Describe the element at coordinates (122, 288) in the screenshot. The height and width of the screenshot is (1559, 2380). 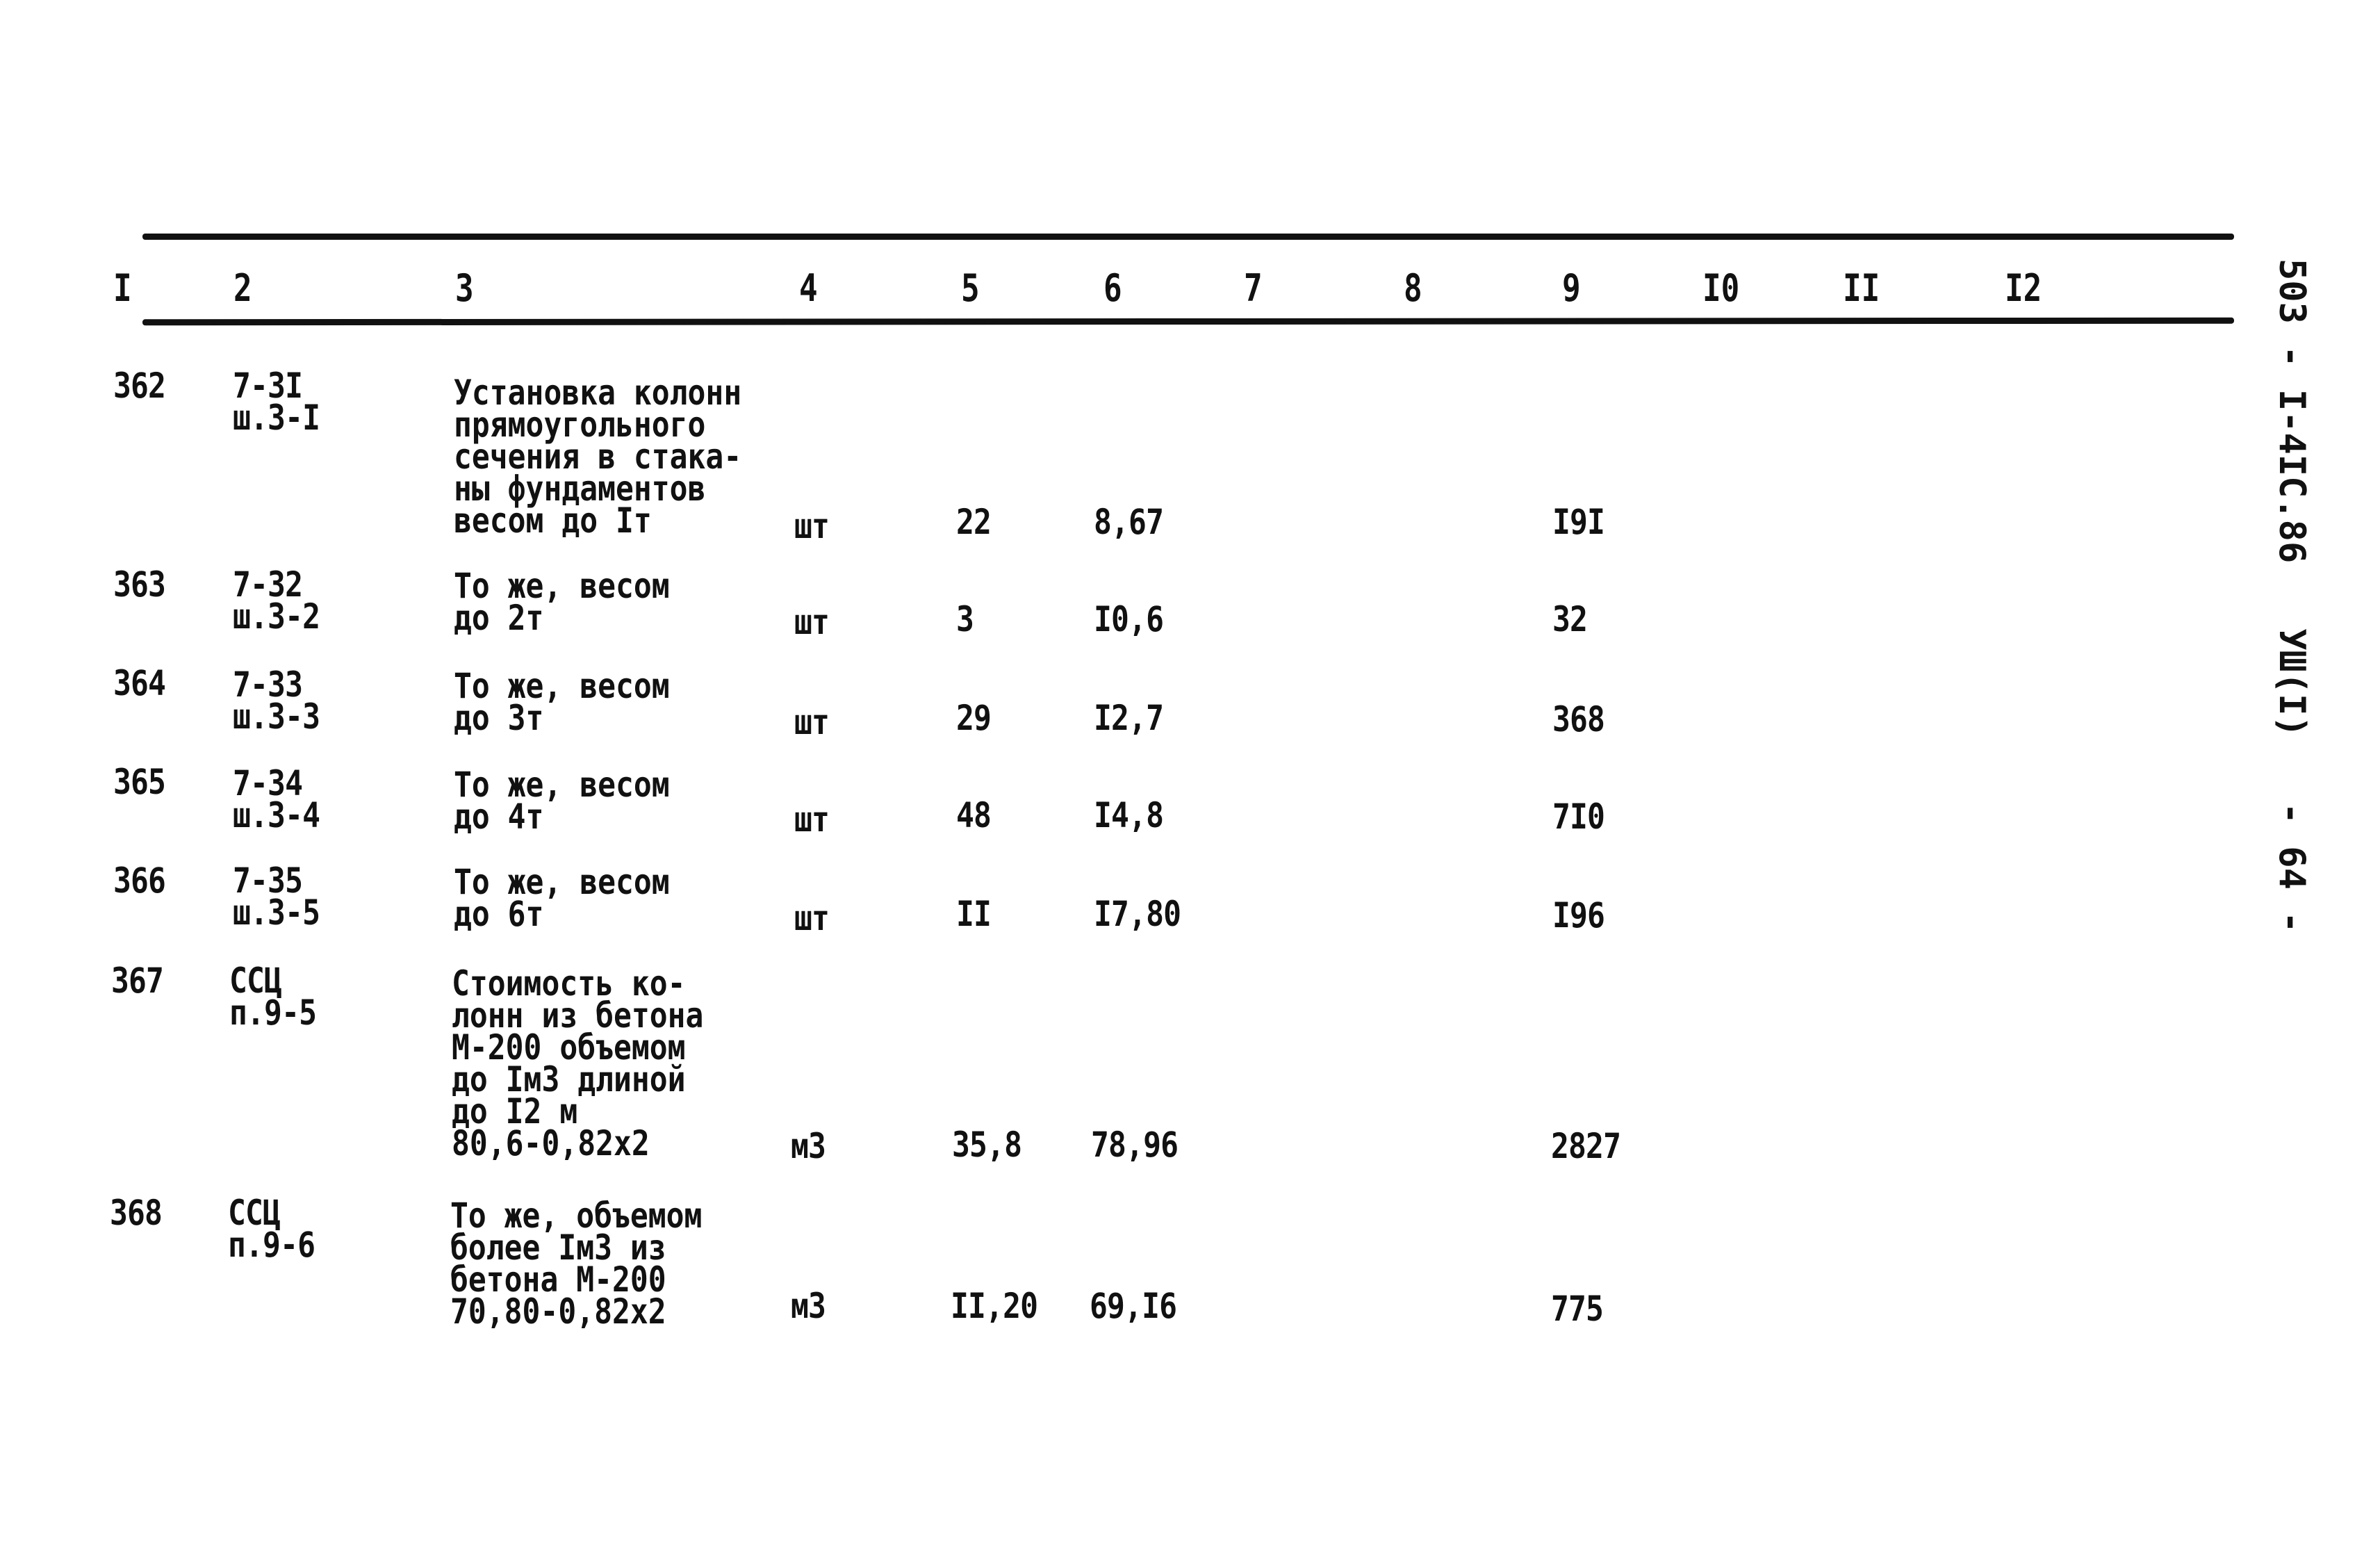
I see `column-header-1: I` at that location.